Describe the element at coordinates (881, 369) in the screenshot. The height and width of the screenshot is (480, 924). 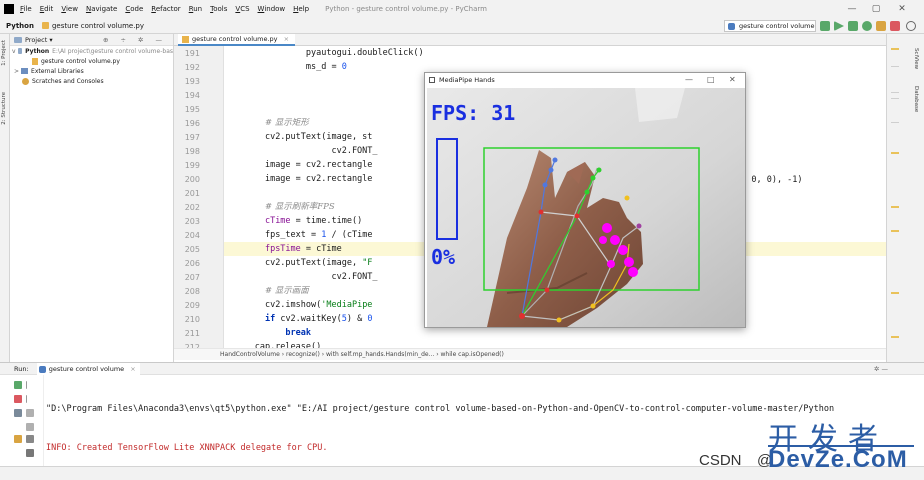
I see `settings-icon: ✲ —` at that location.